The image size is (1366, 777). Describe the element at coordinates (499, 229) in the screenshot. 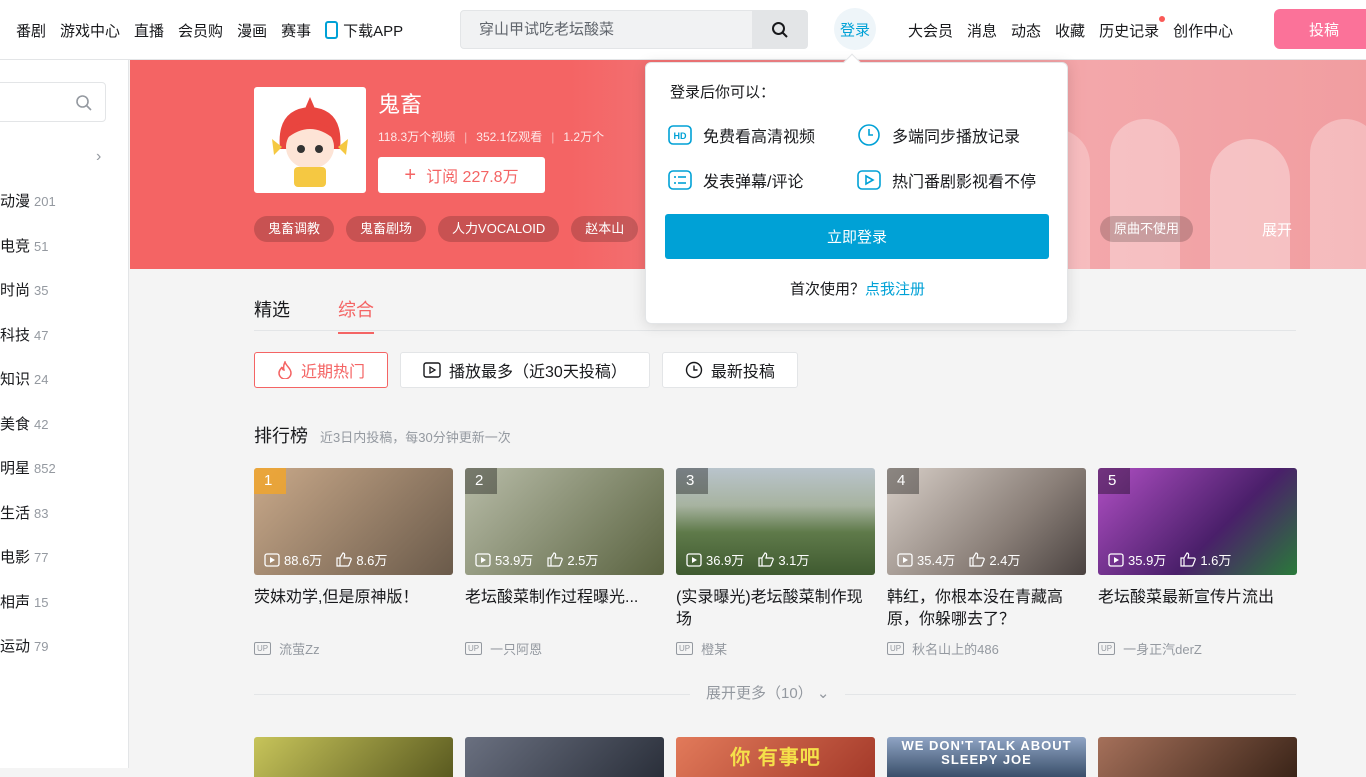

I see `tag-chip: 人力VOCALOID` at that location.